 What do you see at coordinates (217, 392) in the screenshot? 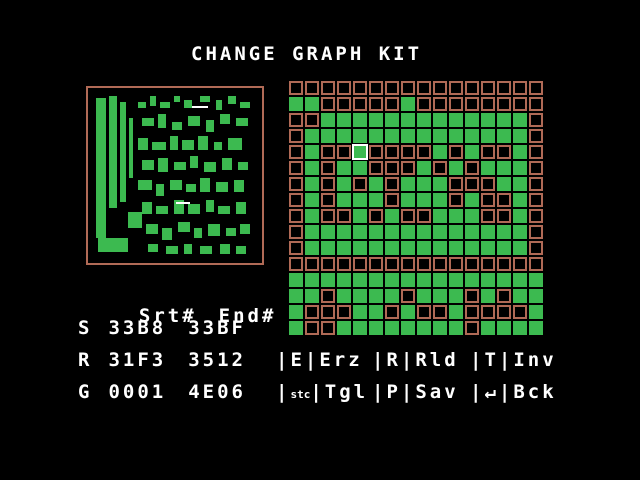
I see `end-address: 4E06` at bounding box center [217, 392].